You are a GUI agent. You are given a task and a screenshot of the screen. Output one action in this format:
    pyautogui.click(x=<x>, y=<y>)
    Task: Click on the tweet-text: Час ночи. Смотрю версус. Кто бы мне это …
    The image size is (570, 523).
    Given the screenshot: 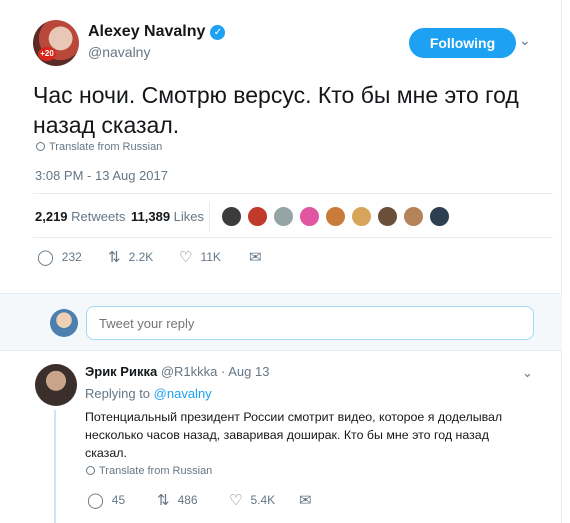 What is the action you would take?
    pyautogui.click(x=276, y=110)
    